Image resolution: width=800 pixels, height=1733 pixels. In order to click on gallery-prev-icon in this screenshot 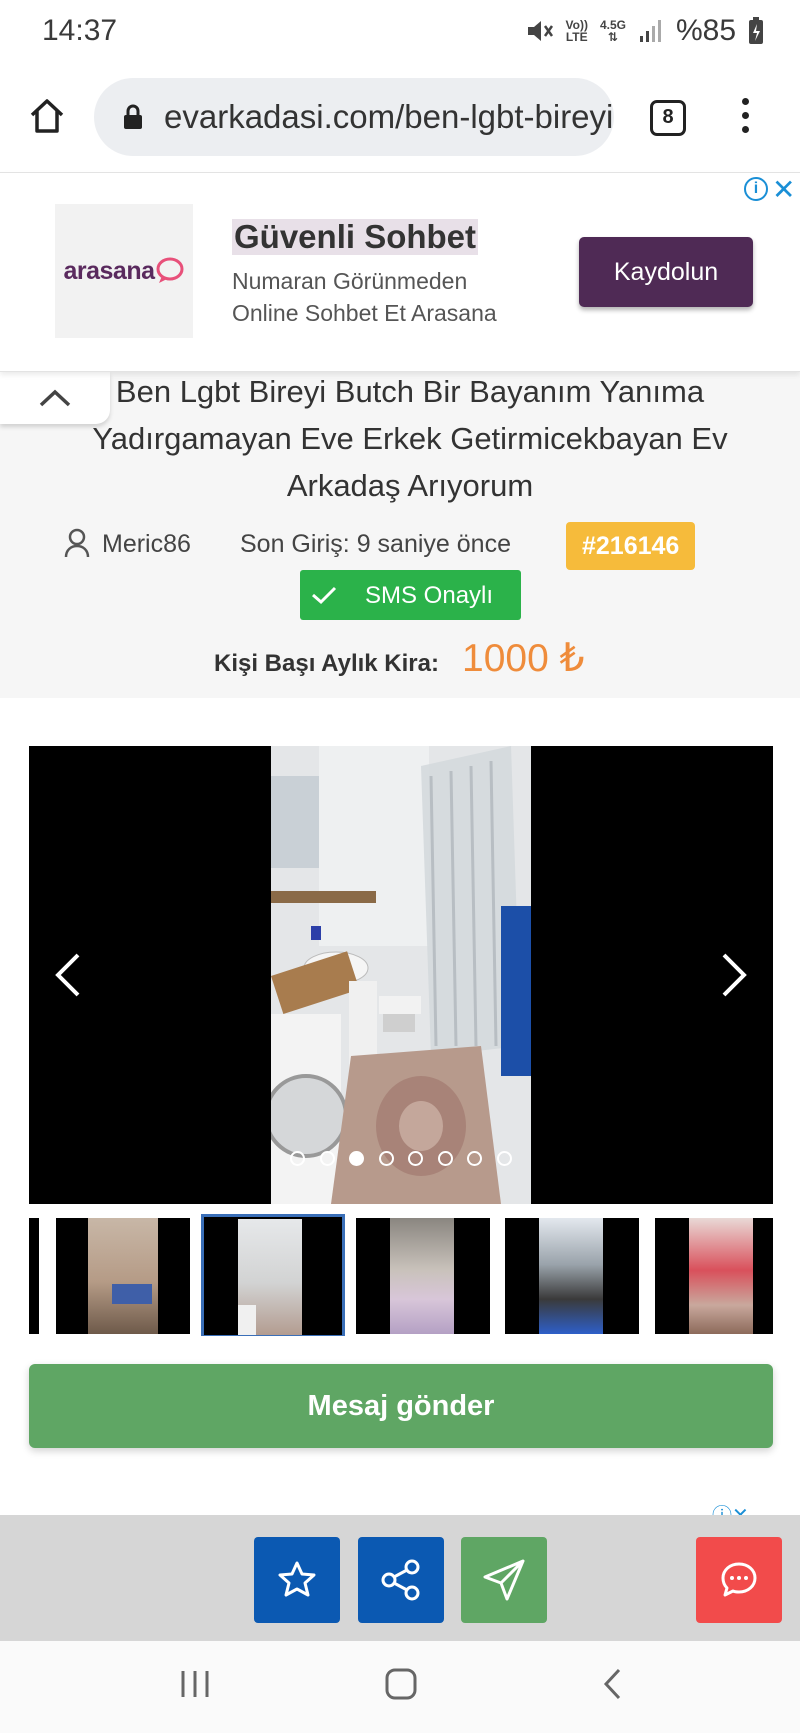, I will do `click(68, 975)`.